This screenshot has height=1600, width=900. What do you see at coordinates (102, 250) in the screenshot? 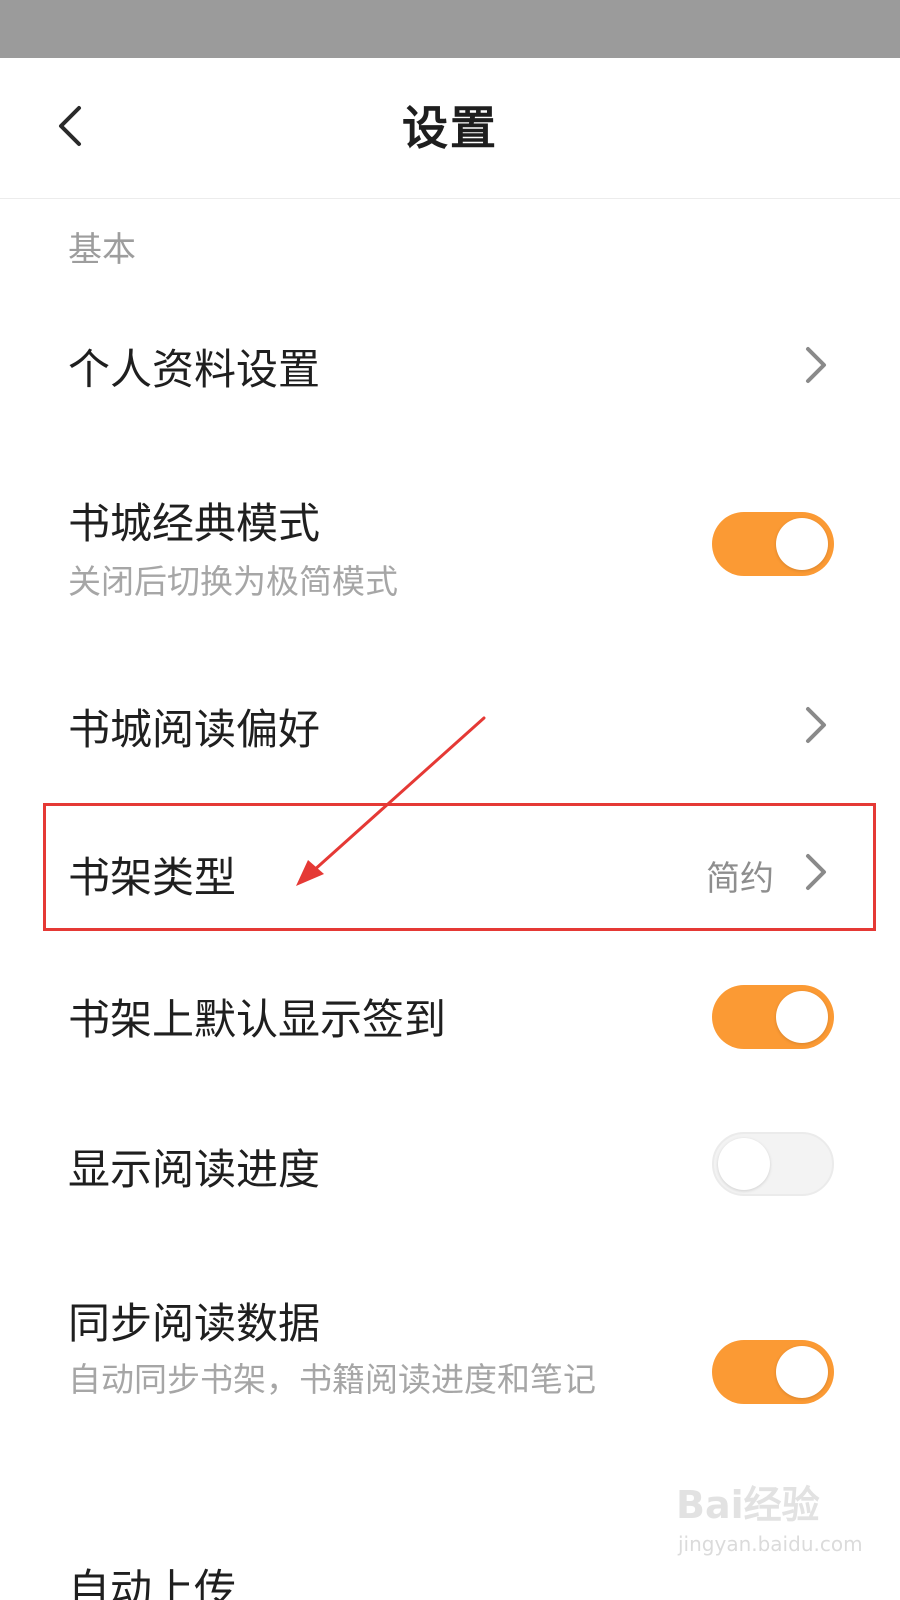
I see `section-label: 基本` at bounding box center [102, 250].